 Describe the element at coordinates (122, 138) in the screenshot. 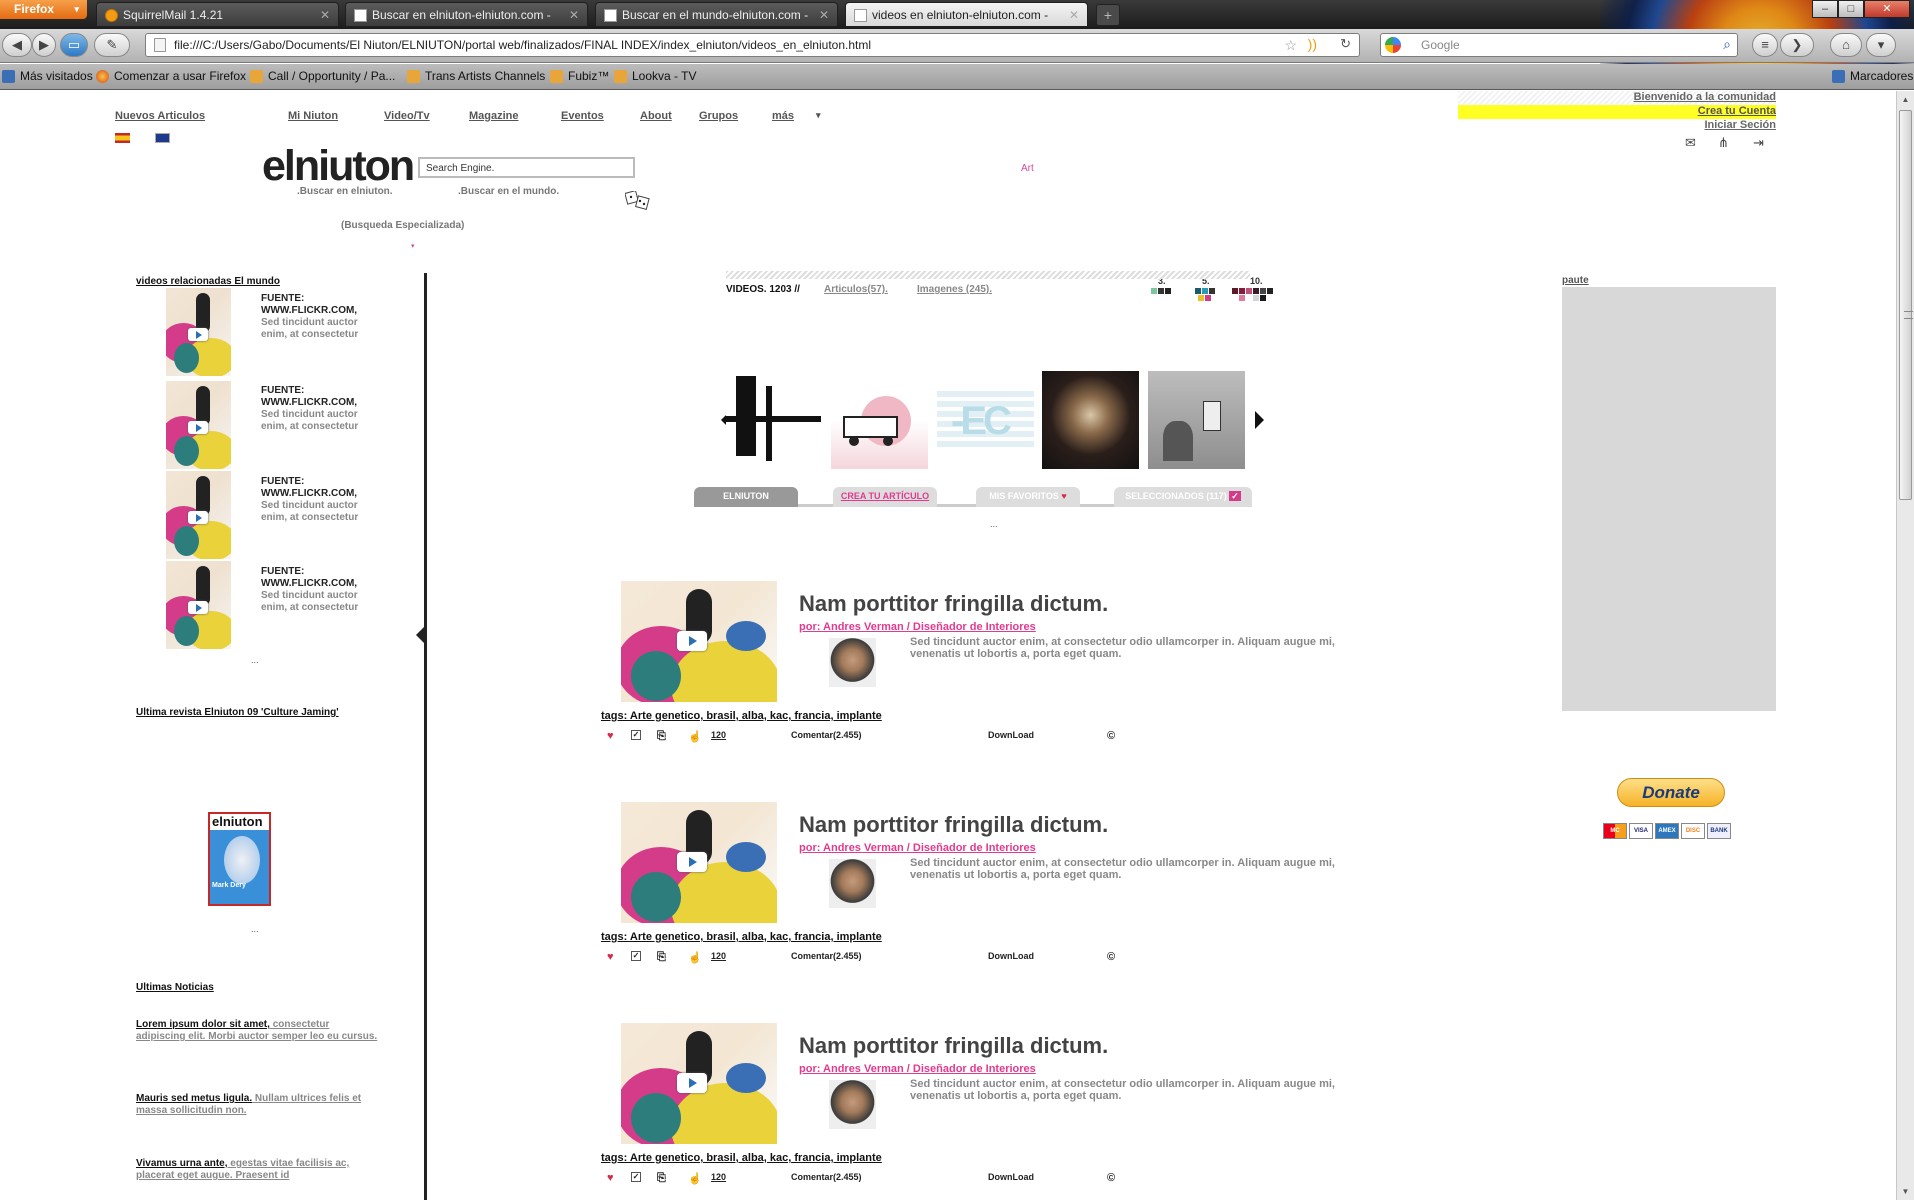

I see `spain-flag-icon` at that location.